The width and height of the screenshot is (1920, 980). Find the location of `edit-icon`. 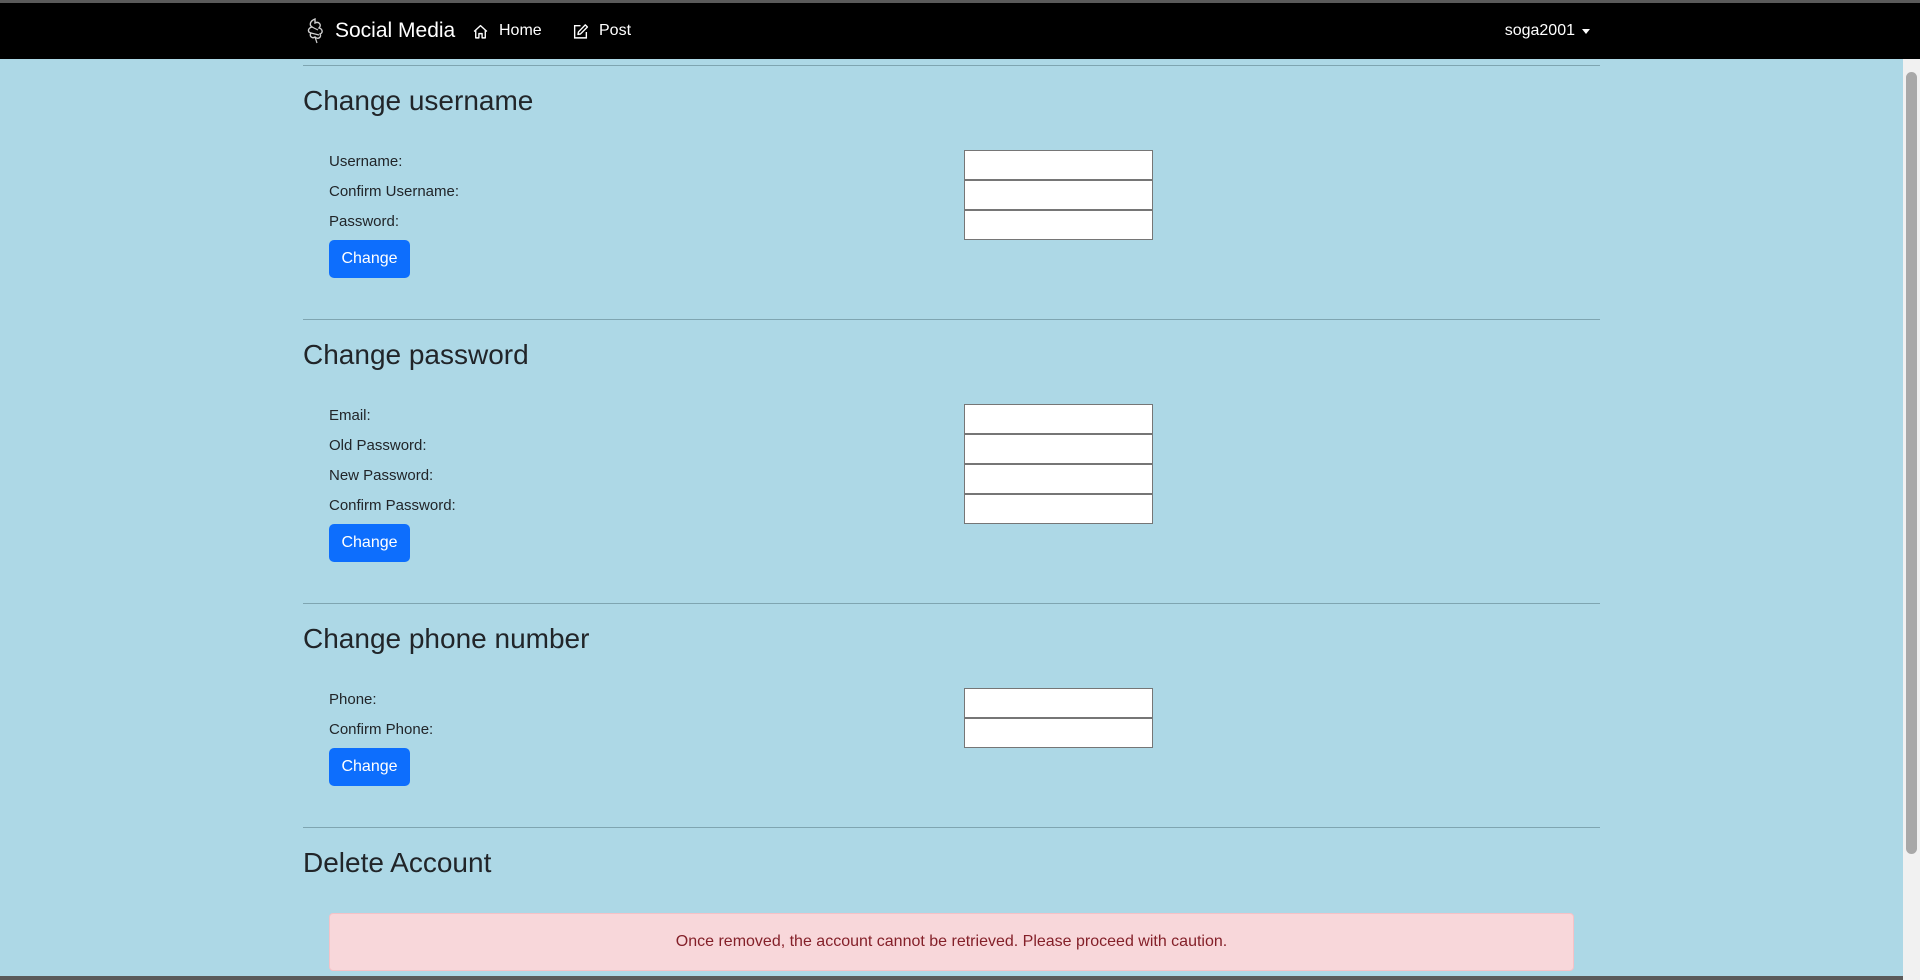

edit-icon is located at coordinates (581, 31).